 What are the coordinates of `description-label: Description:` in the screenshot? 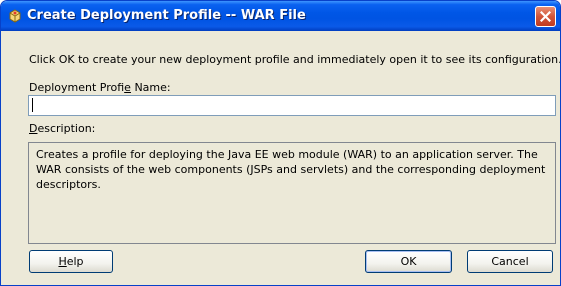 It's located at (62, 128).